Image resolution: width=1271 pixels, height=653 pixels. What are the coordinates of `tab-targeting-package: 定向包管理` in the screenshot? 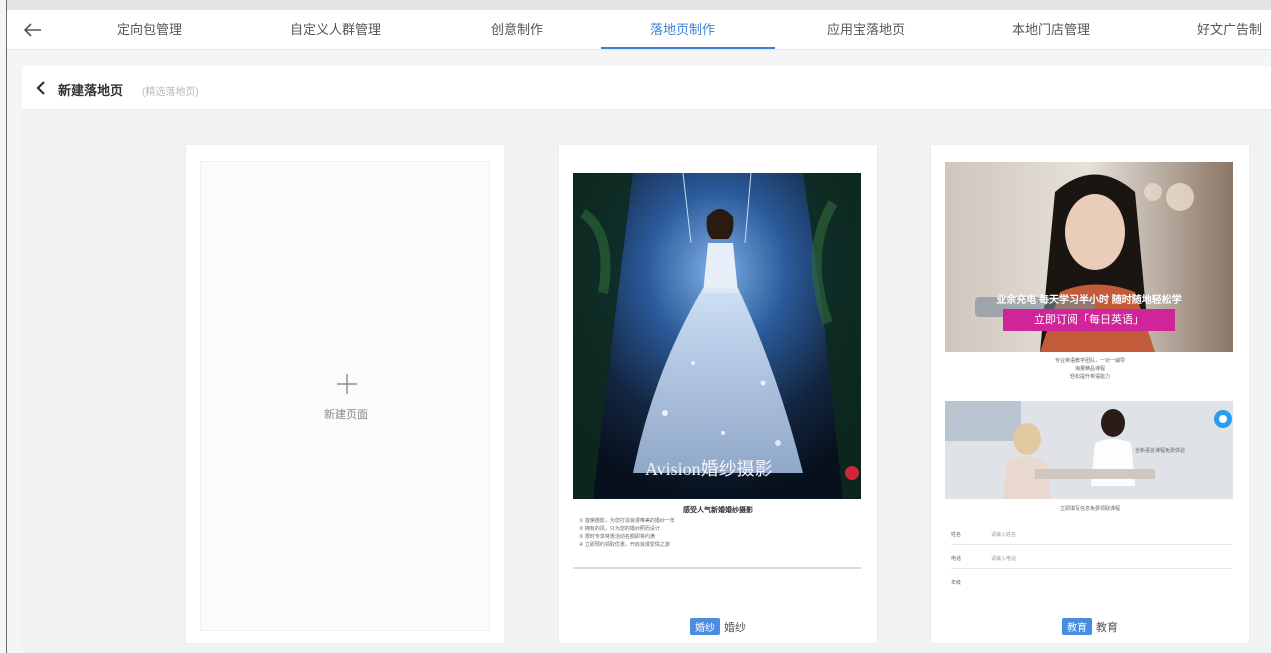 It's located at (149, 30).